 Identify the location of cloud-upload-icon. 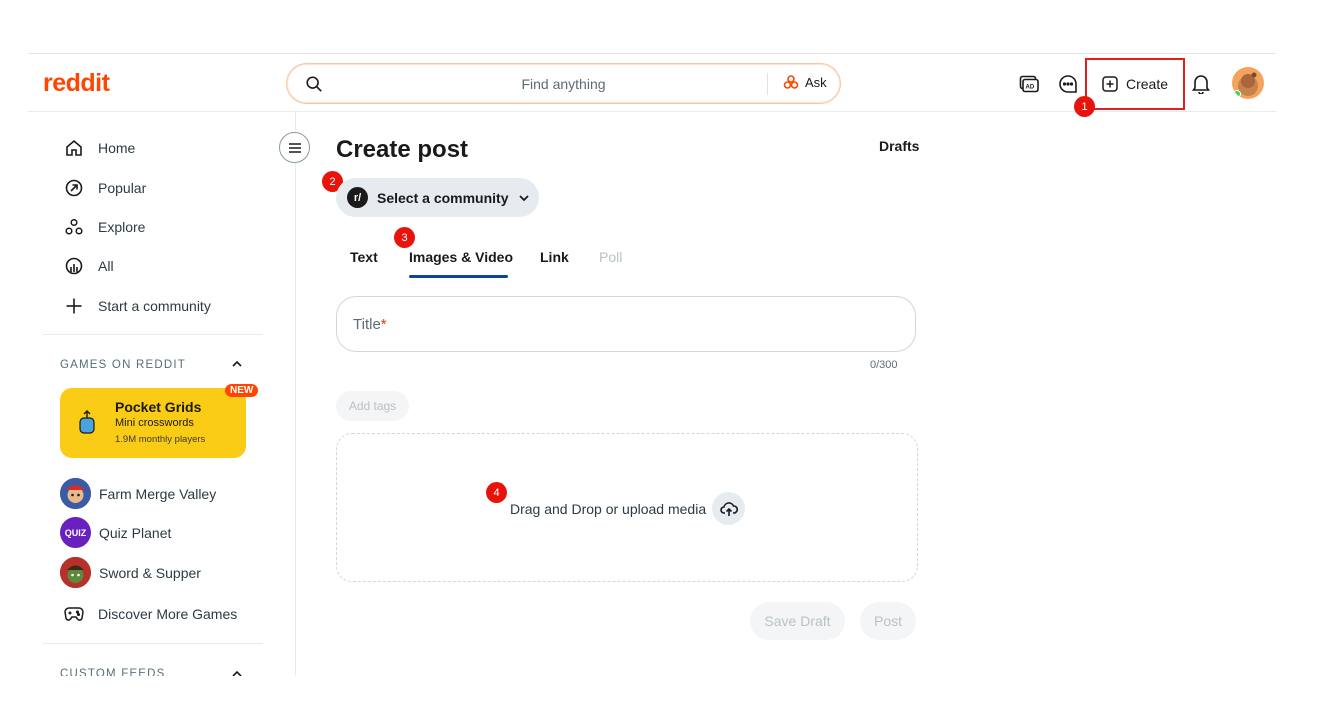
(728, 508).